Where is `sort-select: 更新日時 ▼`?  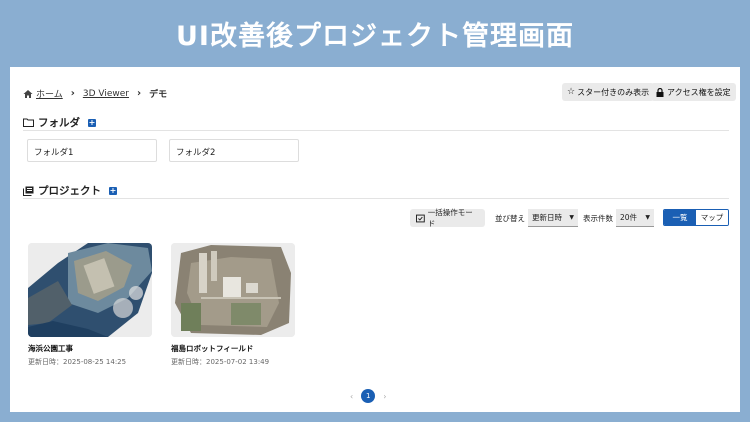
sort-select: 更新日時 ▼ is located at coordinates (553, 218).